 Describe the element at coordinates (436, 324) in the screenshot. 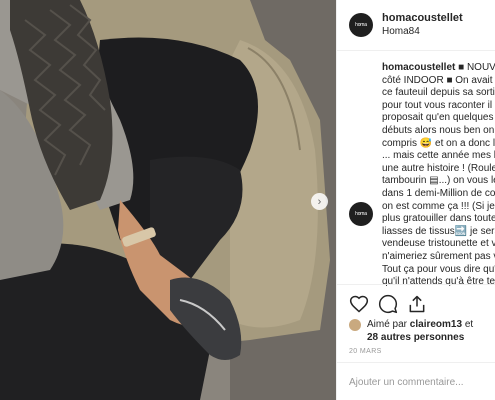

I see `liker-username: claireom13` at that location.